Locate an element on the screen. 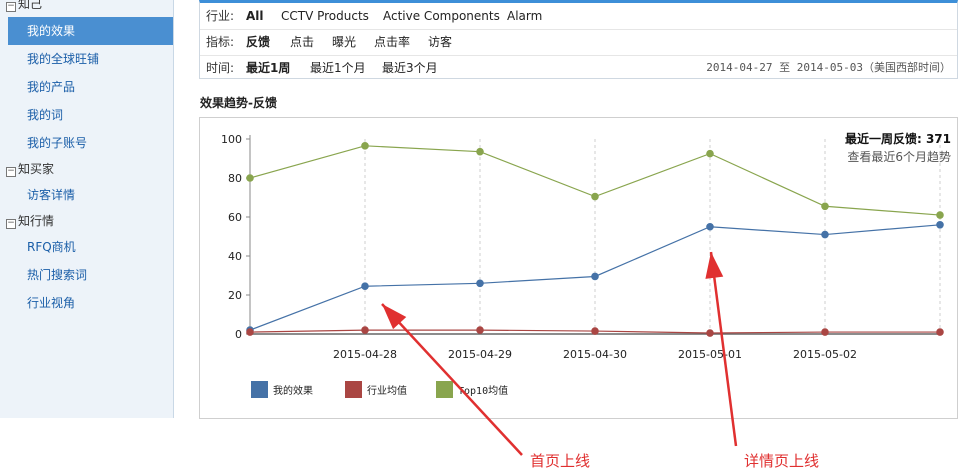 This screenshot has width=960, height=471. time-option-1week: 最近1周 is located at coordinates (268, 68).